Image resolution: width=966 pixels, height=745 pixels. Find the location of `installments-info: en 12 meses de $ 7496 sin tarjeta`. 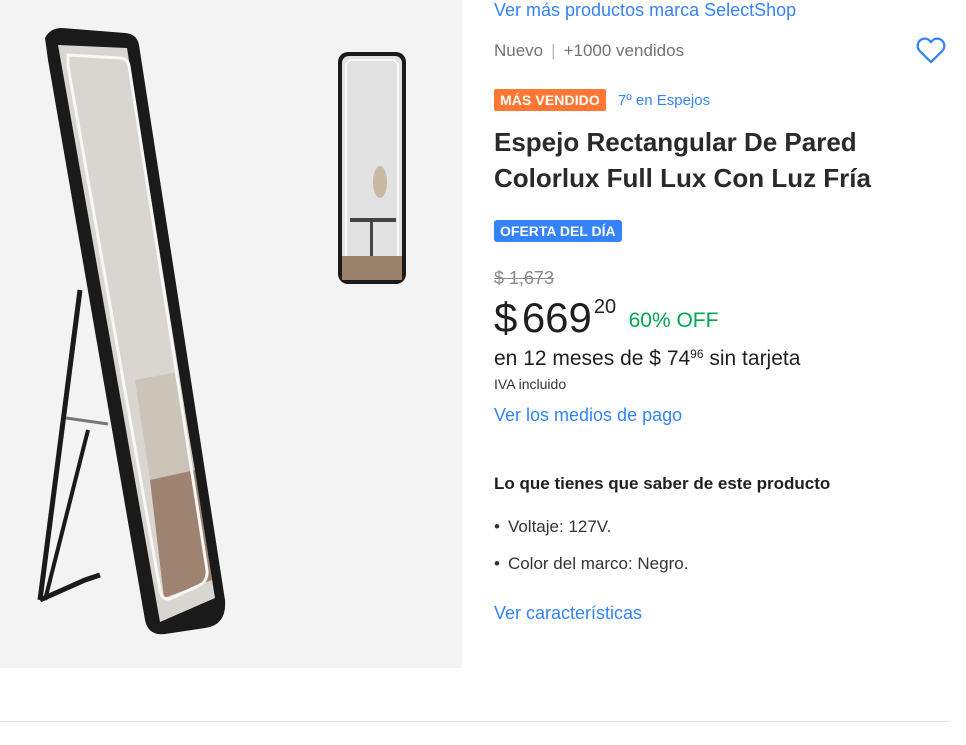

installments-info: en 12 meses de $ 7496 sin tarjeta is located at coordinates (647, 359).